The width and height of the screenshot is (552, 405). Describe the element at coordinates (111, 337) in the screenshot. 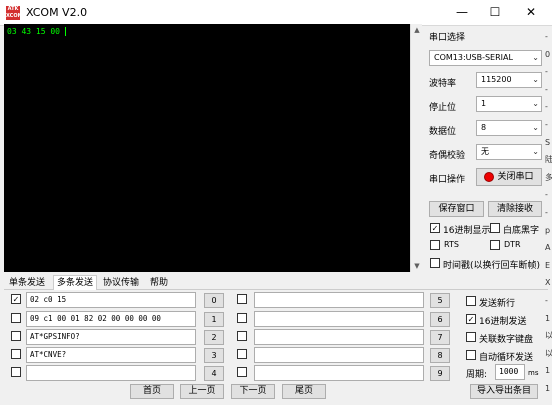

I see `row2-input: AT*GPSINFO?` at that location.